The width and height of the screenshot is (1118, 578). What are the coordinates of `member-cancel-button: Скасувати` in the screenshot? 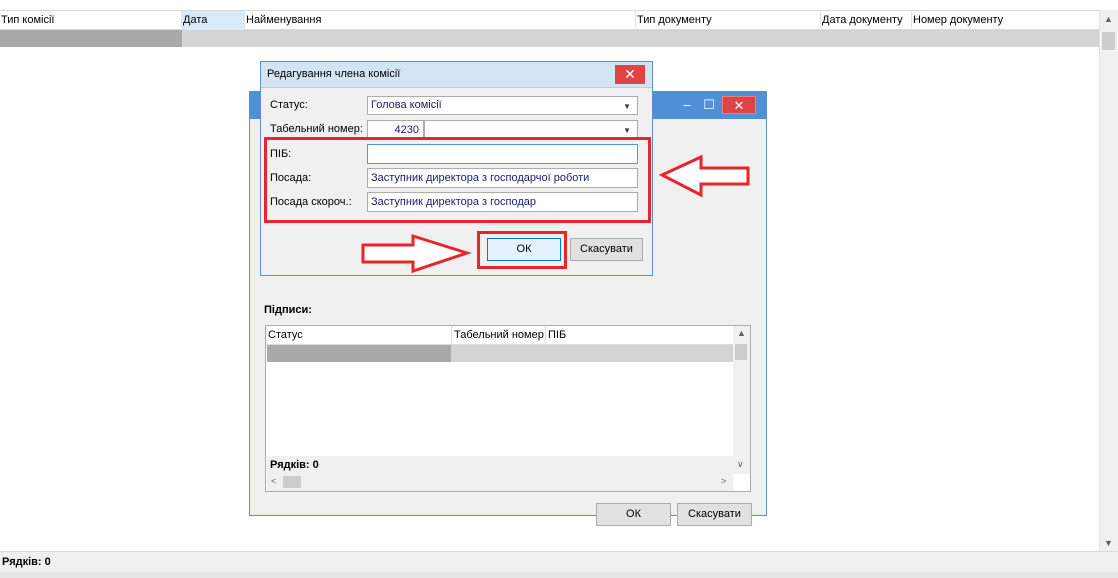 It's located at (606, 249).